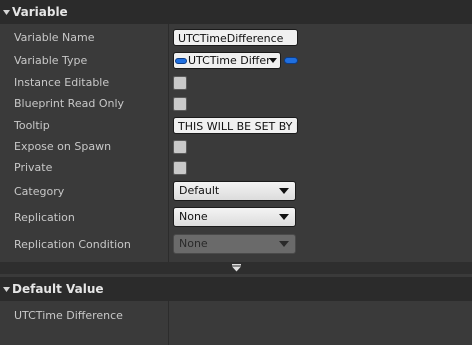  I want to click on row-expose-on-spawn: Expose on Spawn, so click(236, 146).